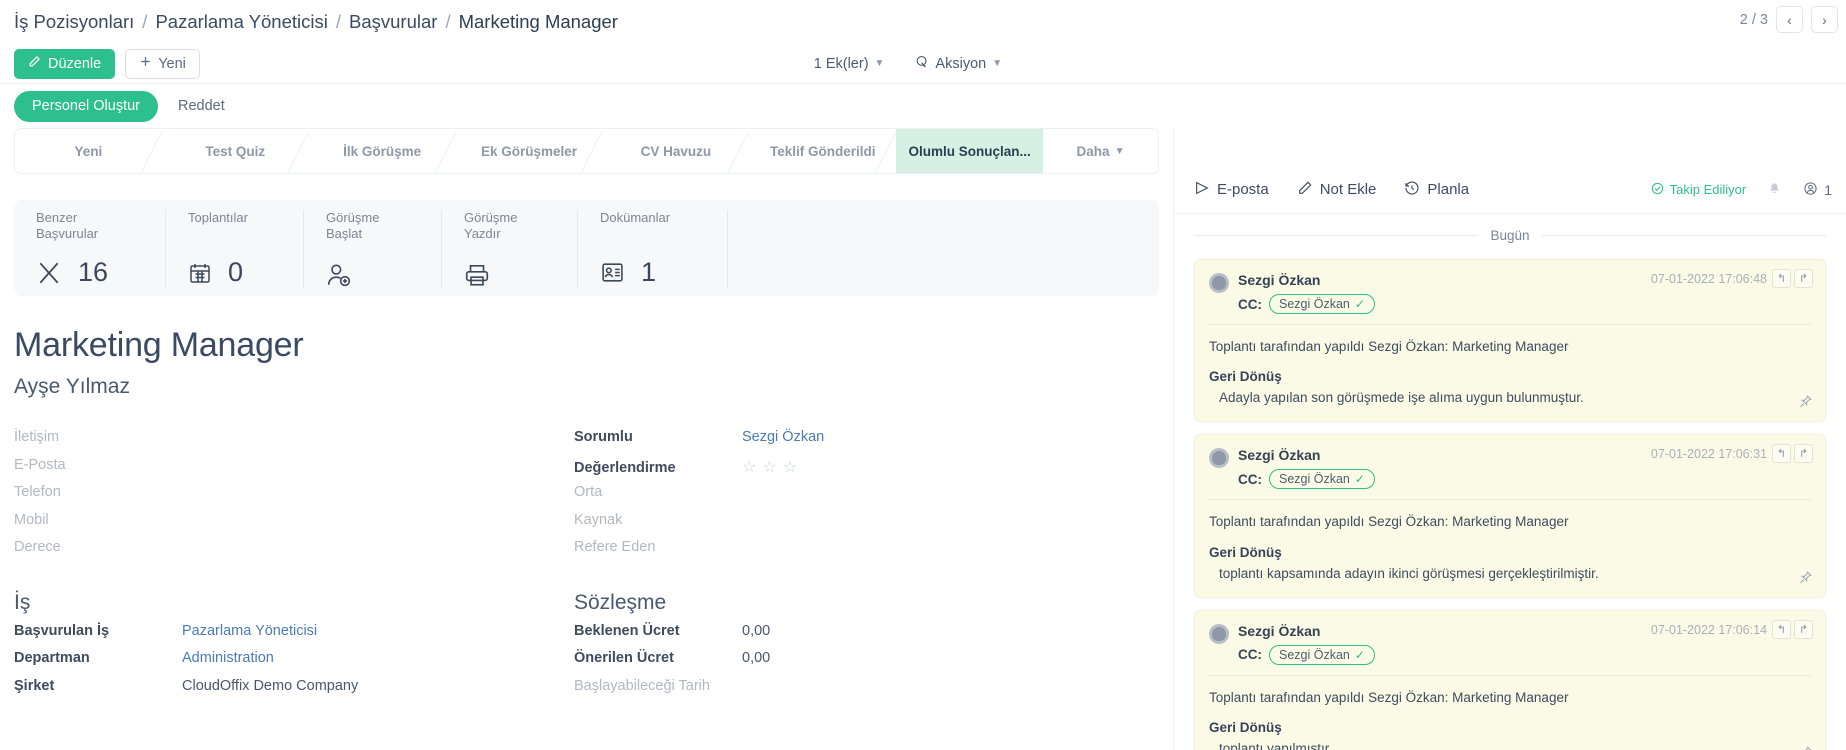 The image size is (1846, 750). I want to click on field-label: E-Posta, so click(40, 464).